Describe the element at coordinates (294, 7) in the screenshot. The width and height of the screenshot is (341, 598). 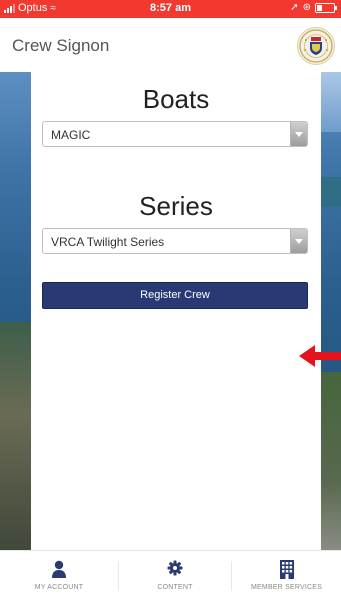
I see `location-icon: ➚` at that location.